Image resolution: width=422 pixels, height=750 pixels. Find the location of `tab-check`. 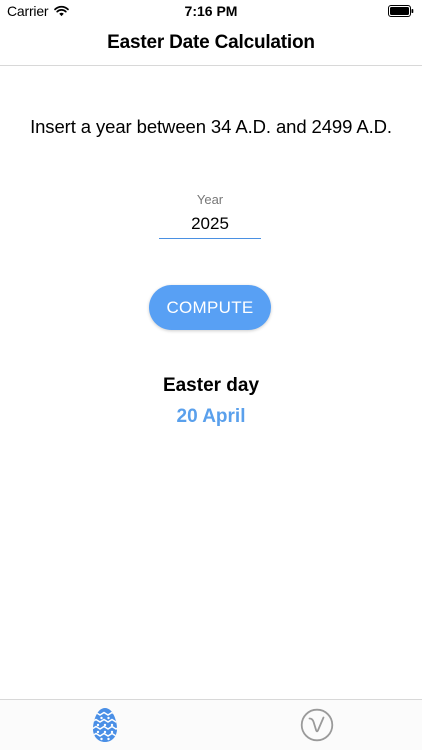

tab-check is located at coordinates (317, 725).